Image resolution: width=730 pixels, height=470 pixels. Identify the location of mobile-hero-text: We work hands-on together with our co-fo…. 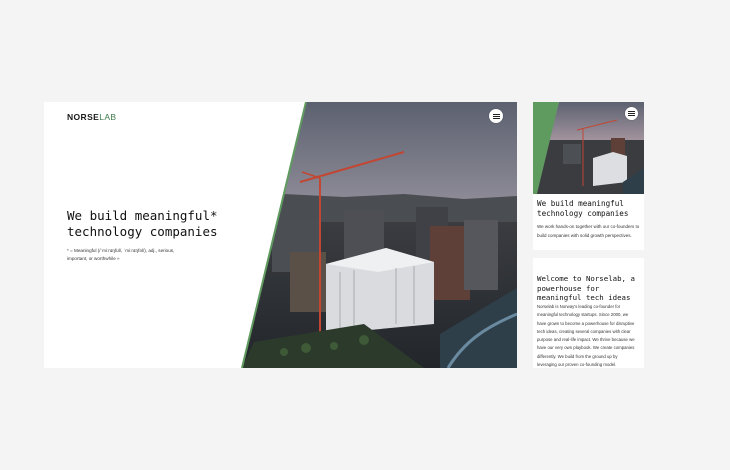
(588, 231).